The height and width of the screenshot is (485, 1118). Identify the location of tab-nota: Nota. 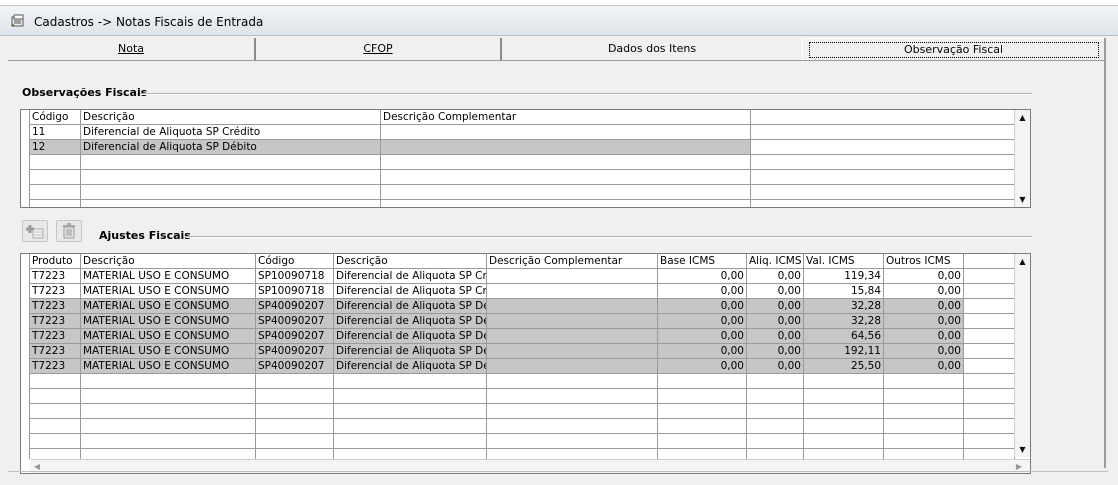
(132, 49).